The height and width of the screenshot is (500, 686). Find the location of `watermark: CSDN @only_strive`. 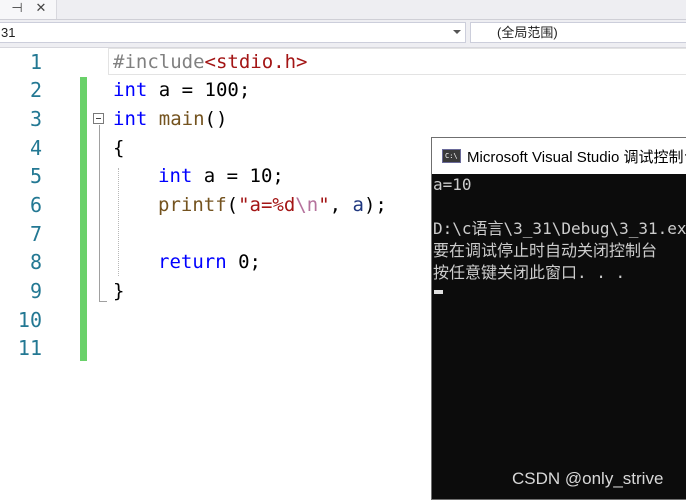

watermark: CSDN @only_strive is located at coordinates (588, 478).